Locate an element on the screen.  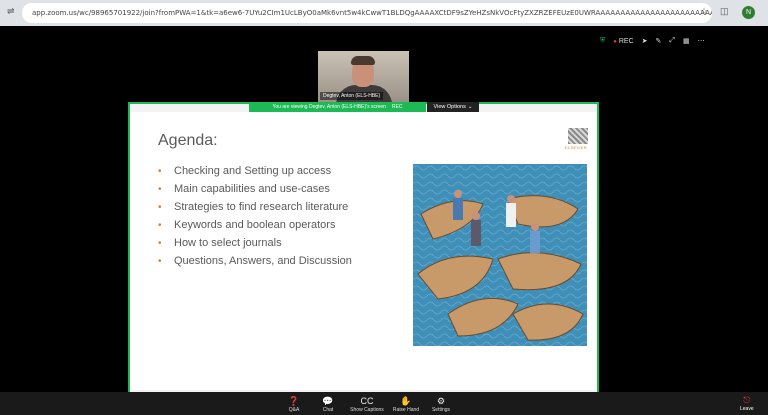
raise-hand-button: ✋ Raise Hand is located at coordinates (406, 404).